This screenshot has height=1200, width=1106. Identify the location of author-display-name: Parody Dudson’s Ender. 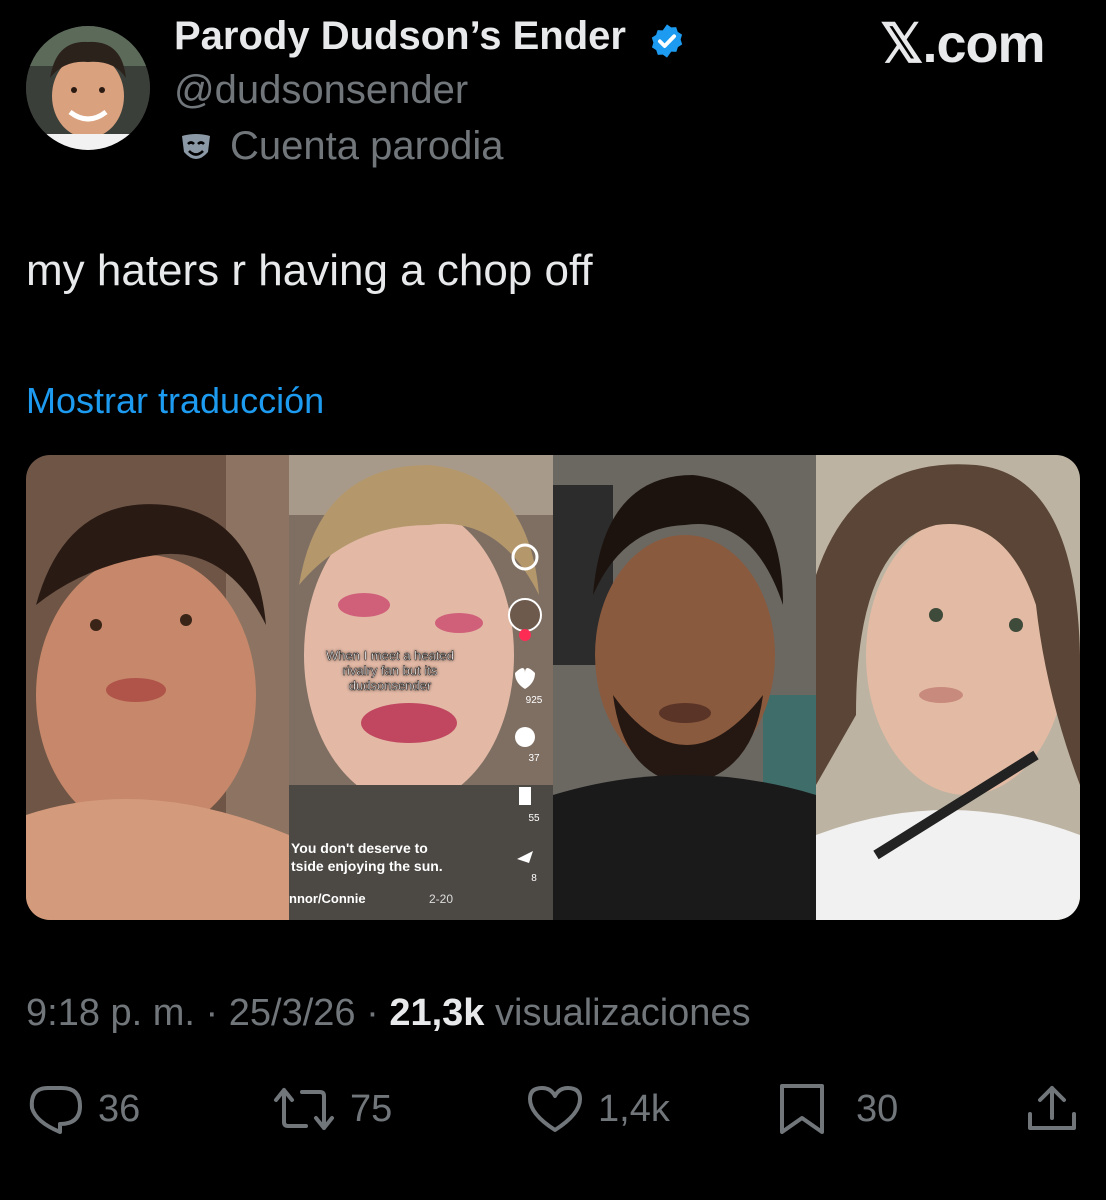
(400, 36).